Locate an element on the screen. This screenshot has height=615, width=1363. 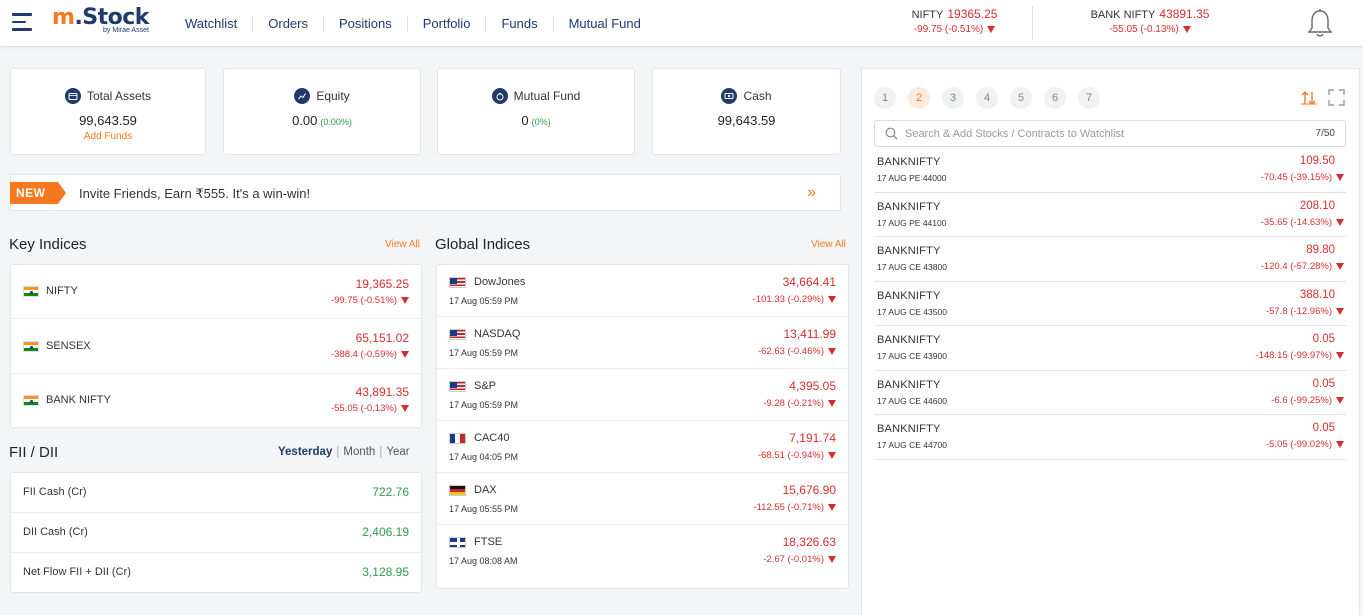
expand-icon is located at coordinates (1336, 97).